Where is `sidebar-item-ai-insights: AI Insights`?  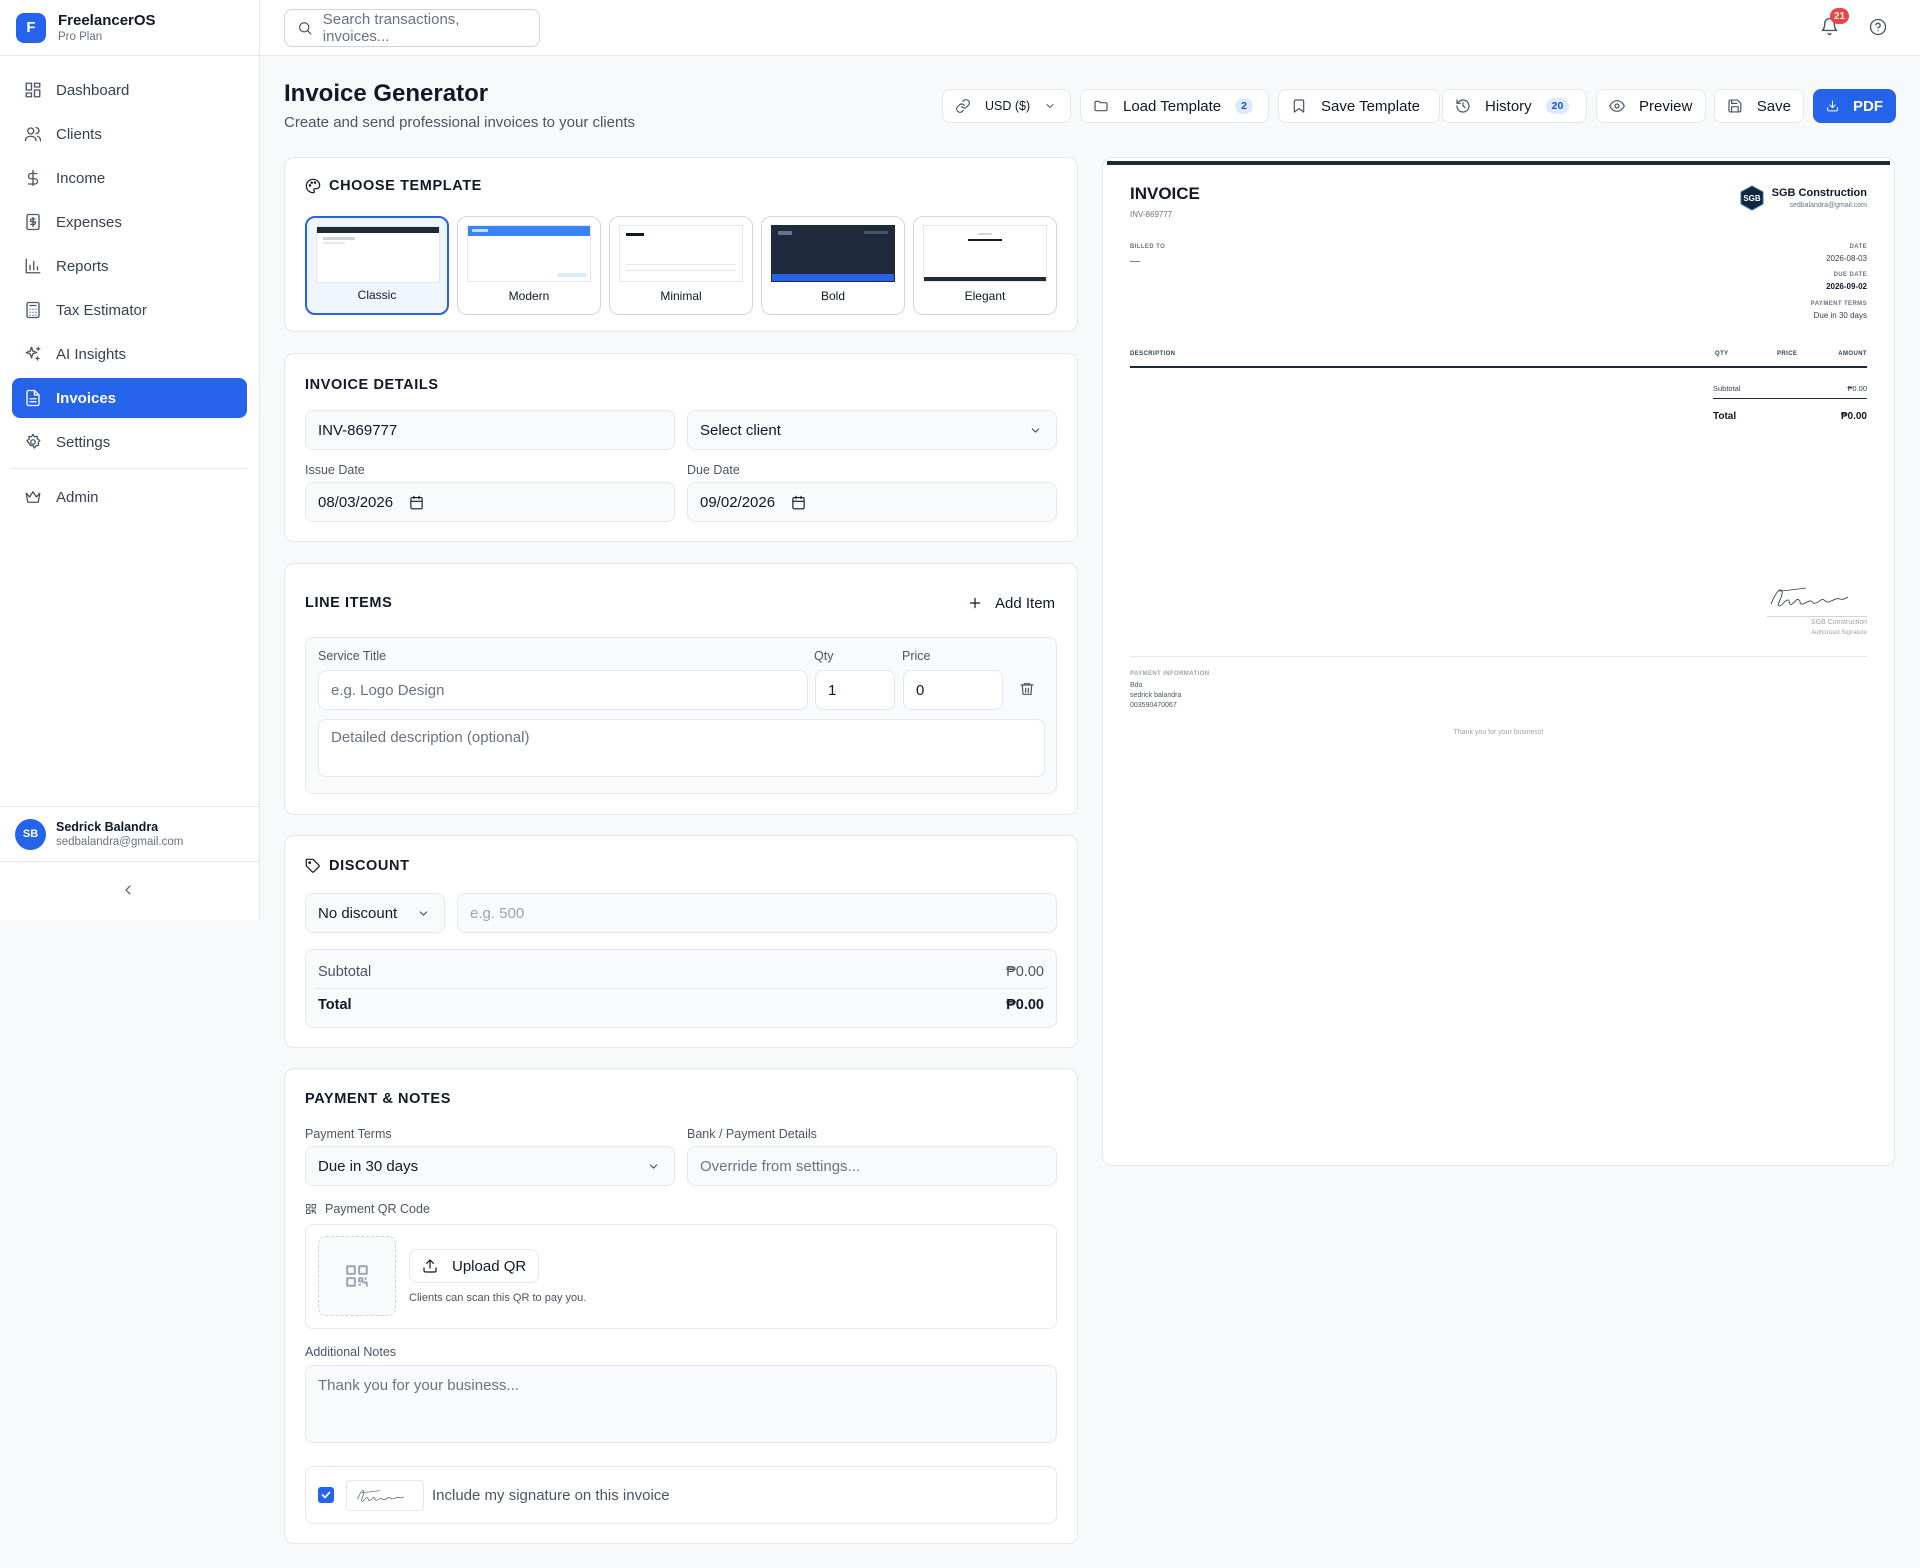
sidebar-item-ai-insights: AI Insights is located at coordinates (129, 354).